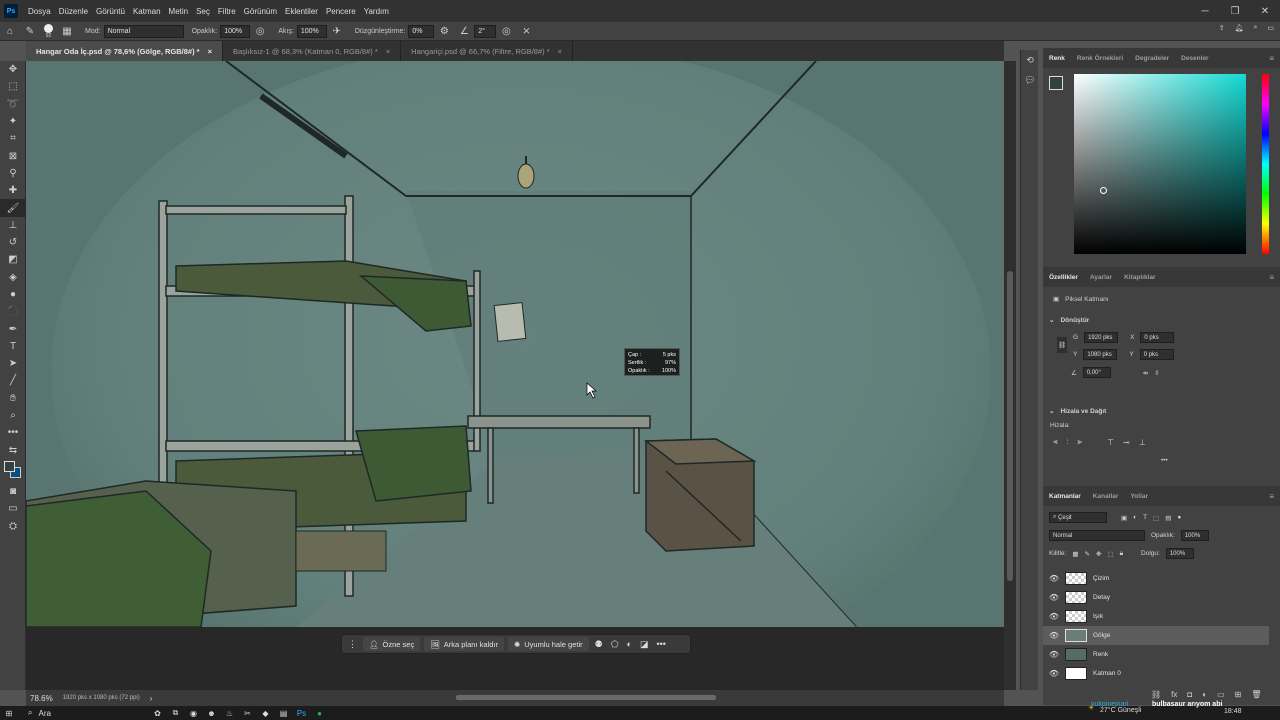 The height and width of the screenshot is (720, 1280). I want to click on fill-input: 100%, so click(1179, 553).